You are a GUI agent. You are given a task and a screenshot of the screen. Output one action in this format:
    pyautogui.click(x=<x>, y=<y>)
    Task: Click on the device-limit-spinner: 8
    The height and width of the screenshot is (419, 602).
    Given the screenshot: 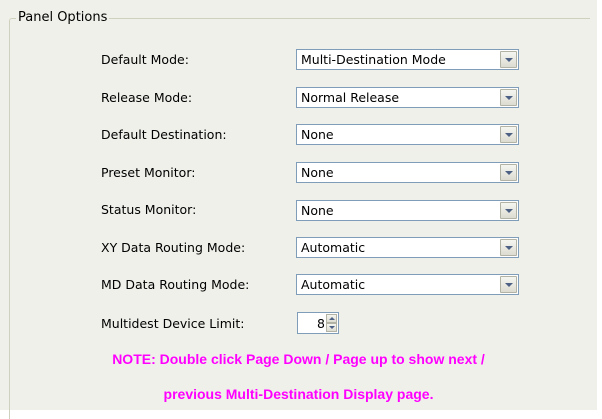 What is the action you would take?
    pyautogui.click(x=318, y=323)
    